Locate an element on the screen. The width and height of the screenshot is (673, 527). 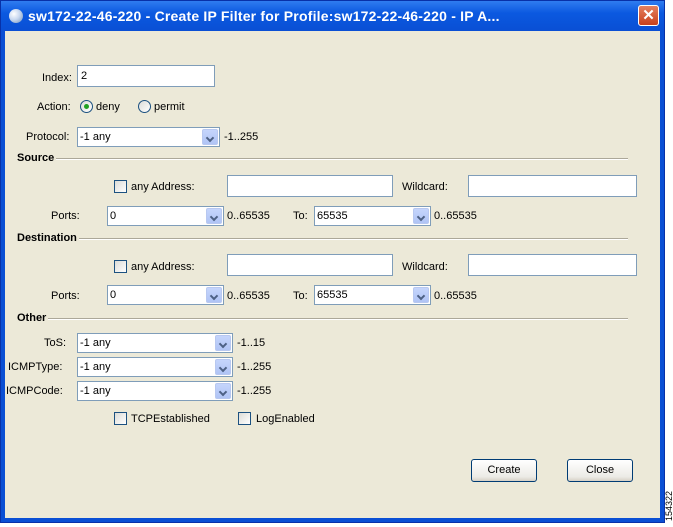
source-port-to-value: 65535 is located at coordinates (332, 216).